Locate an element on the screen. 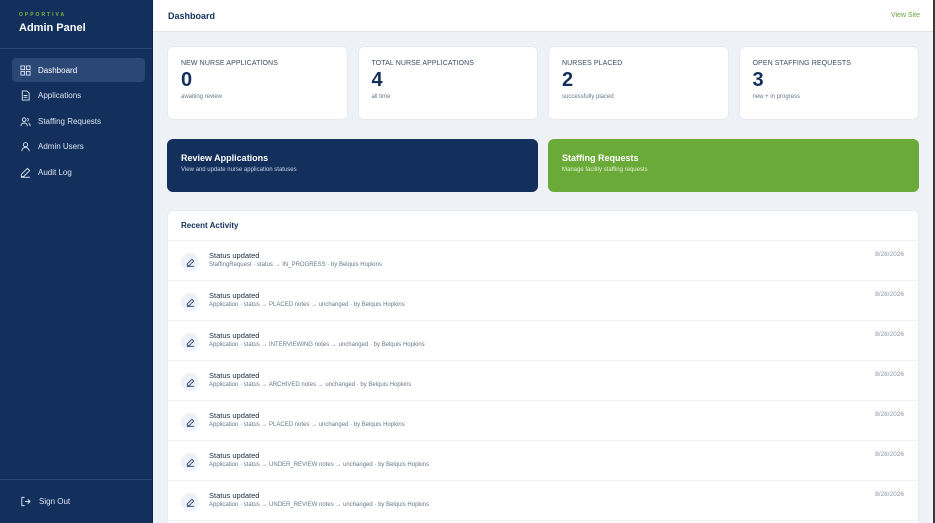 This screenshot has height=523, width=935. sidebar-item-label: Audit Log is located at coordinates (55, 172).